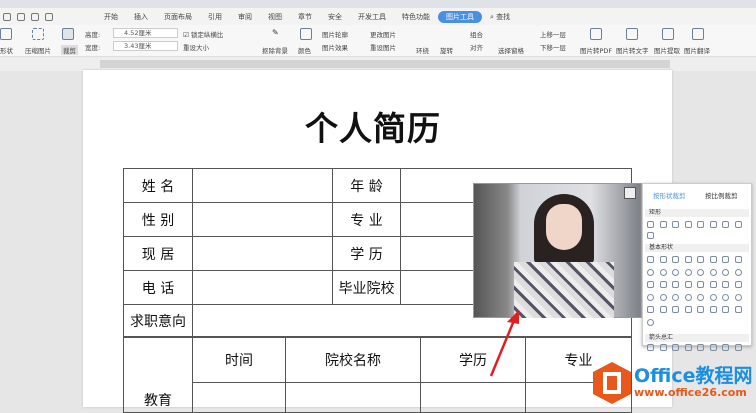 The width and height of the screenshot is (756, 413). Describe the element at coordinates (38, 50) in the screenshot. I see `compress-button: 压缩图片` at that location.